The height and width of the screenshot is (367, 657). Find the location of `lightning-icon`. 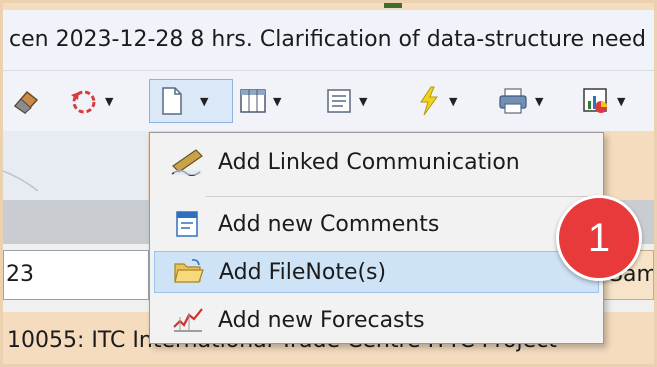

lightning-icon is located at coordinates (429, 101).